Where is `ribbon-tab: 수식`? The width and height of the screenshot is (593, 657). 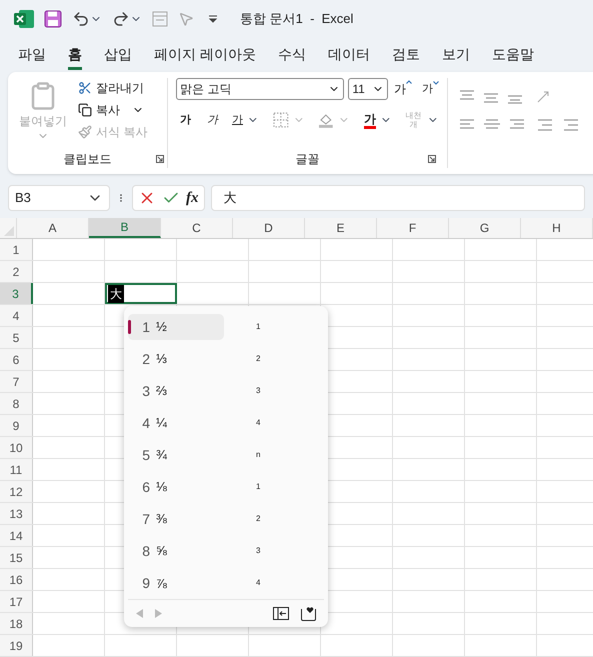
ribbon-tab: 수식 is located at coordinates (292, 55).